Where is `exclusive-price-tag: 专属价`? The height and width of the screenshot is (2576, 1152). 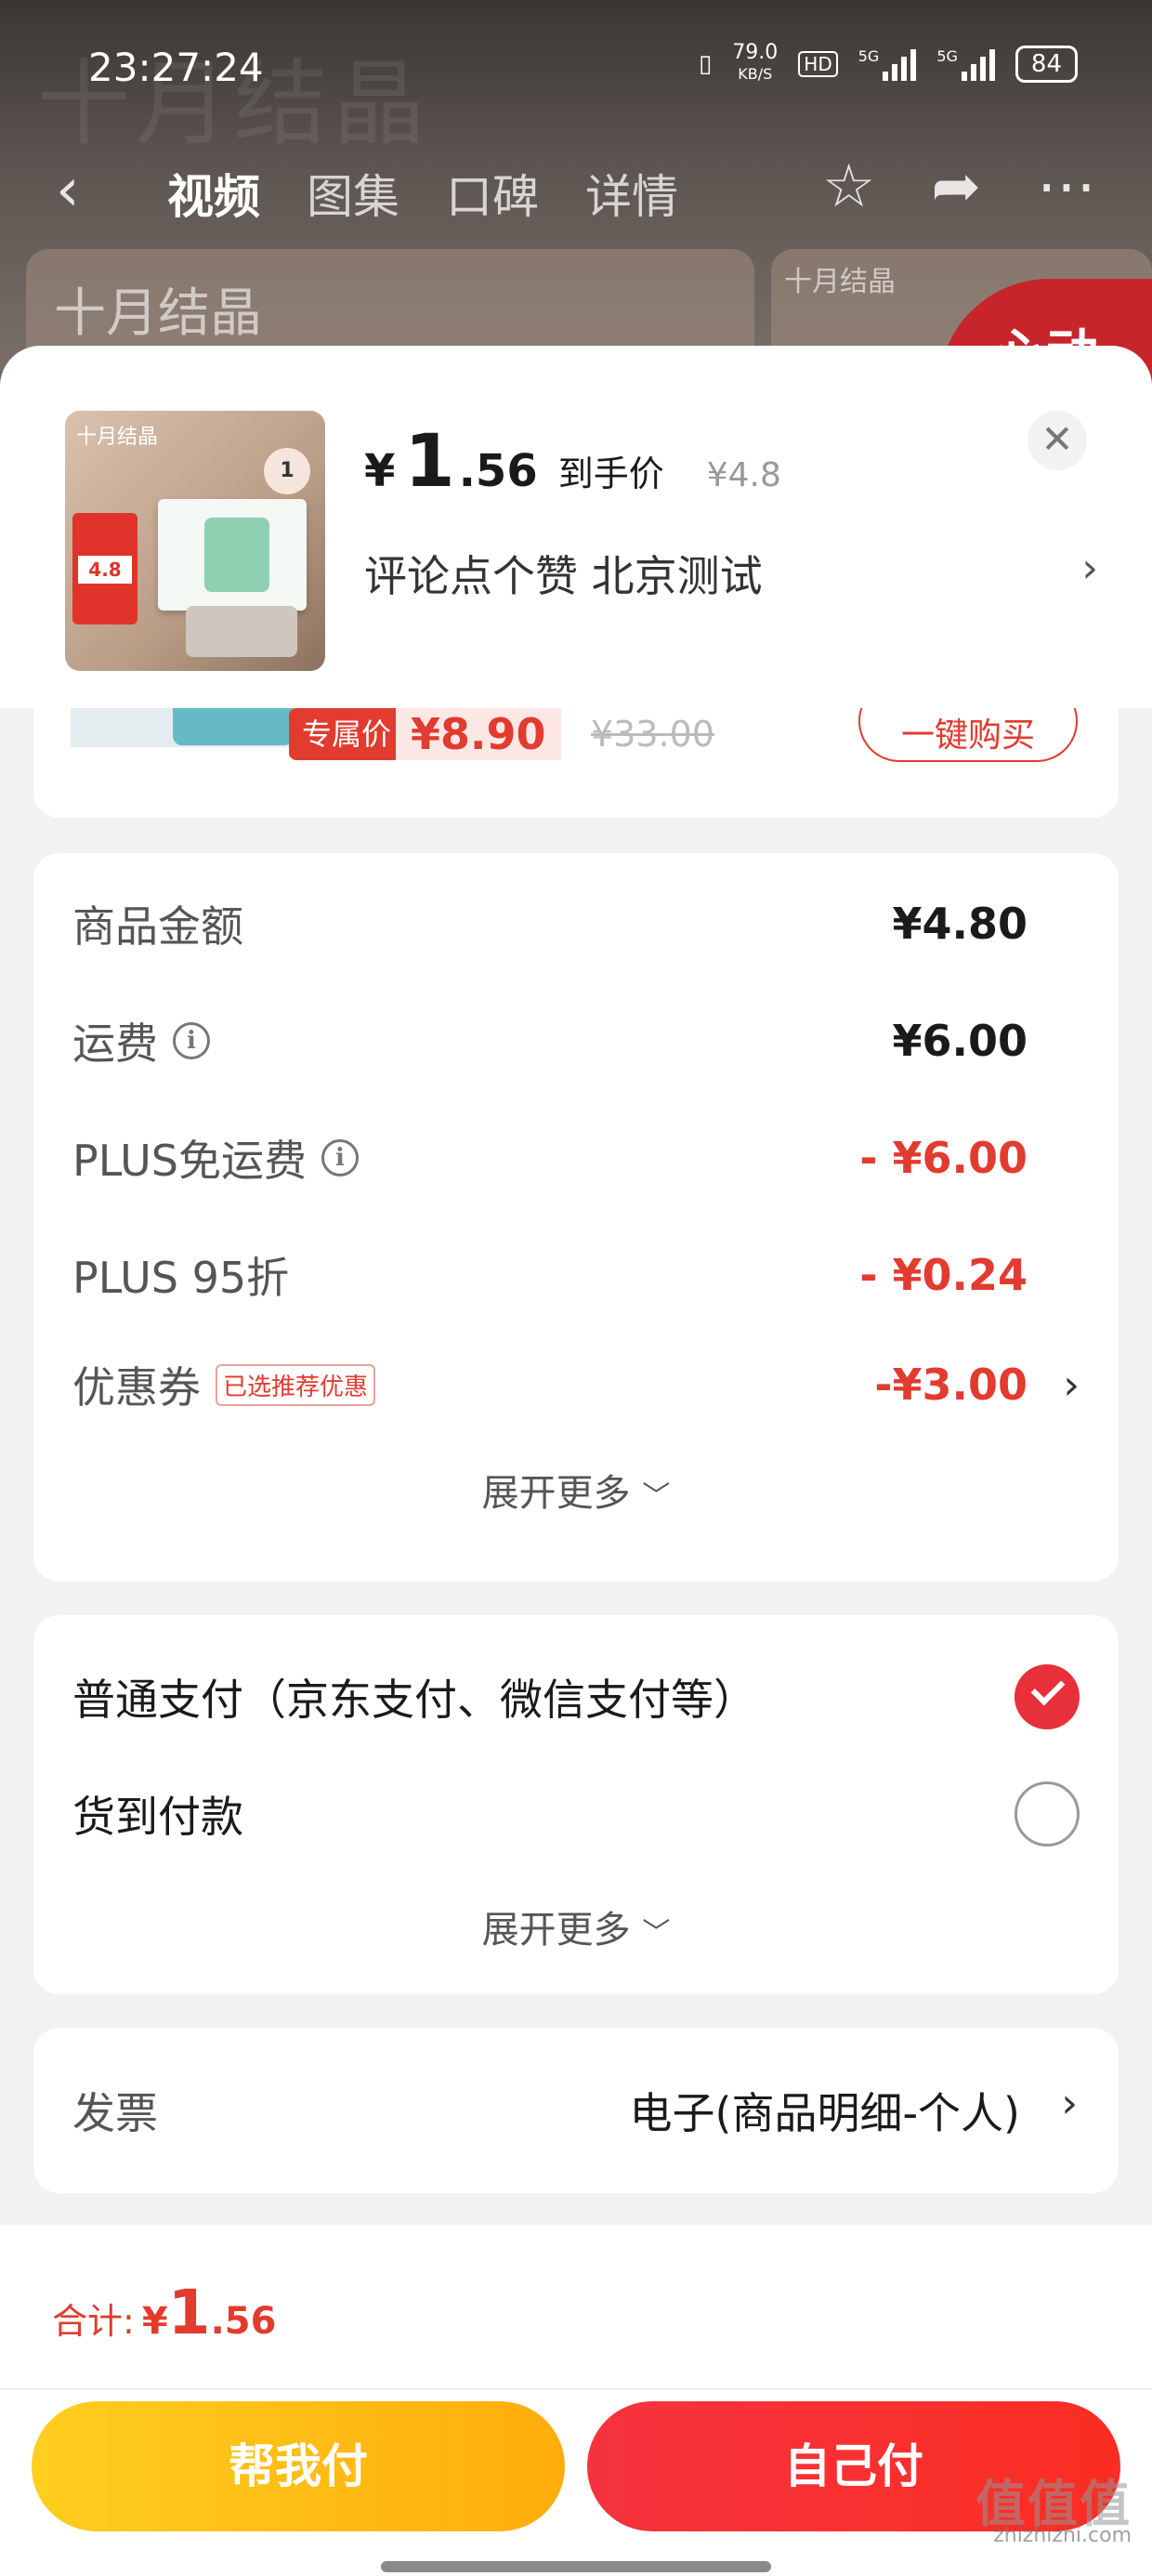
exclusive-price-tag: 专属价 is located at coordinates (347, 734).